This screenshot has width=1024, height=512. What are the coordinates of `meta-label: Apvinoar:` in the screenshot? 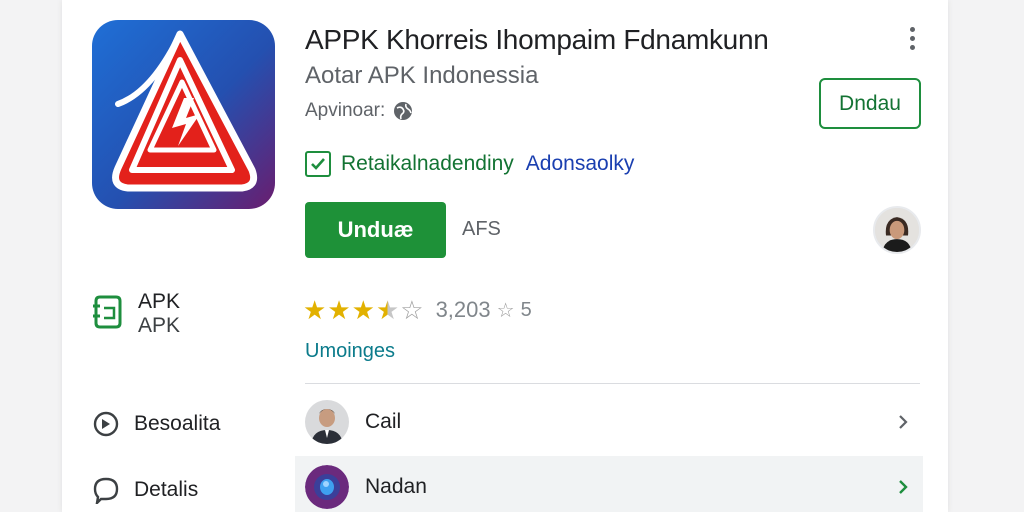 It's located at (345, 110).